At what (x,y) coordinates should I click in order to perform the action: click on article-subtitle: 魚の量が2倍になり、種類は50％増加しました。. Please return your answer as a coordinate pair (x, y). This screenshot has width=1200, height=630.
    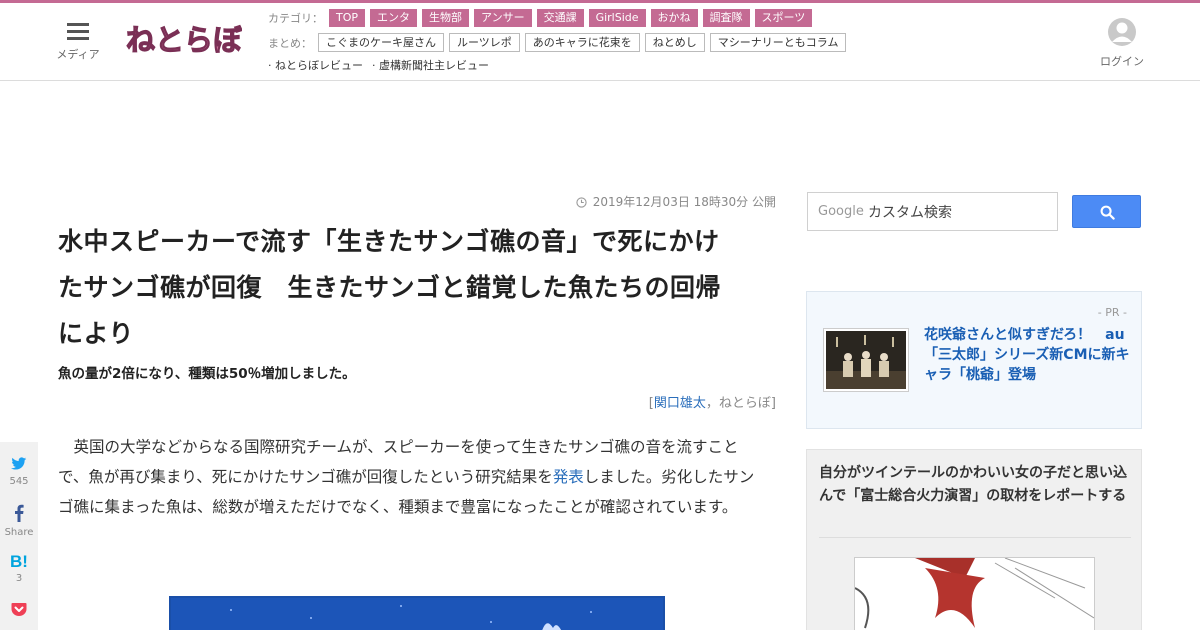
    Looking at the image, I should click on (207, 374).